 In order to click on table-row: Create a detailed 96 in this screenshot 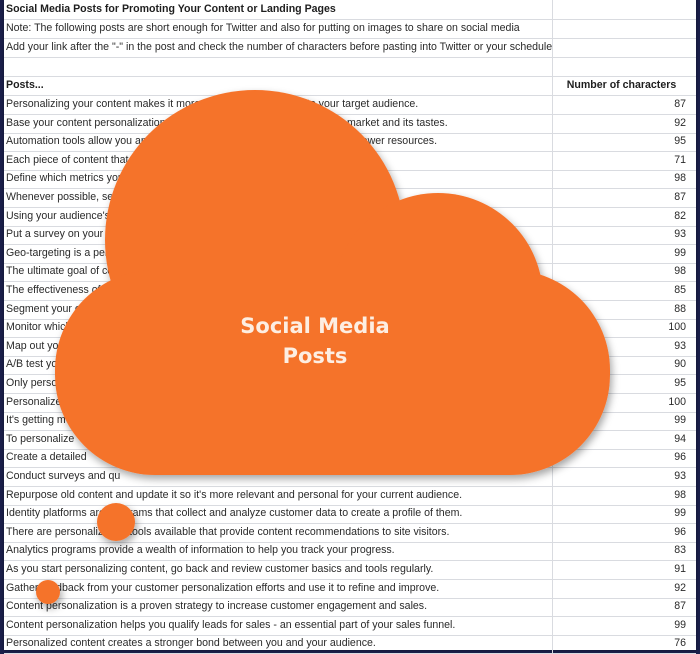, I will do `click(350, 458)`.